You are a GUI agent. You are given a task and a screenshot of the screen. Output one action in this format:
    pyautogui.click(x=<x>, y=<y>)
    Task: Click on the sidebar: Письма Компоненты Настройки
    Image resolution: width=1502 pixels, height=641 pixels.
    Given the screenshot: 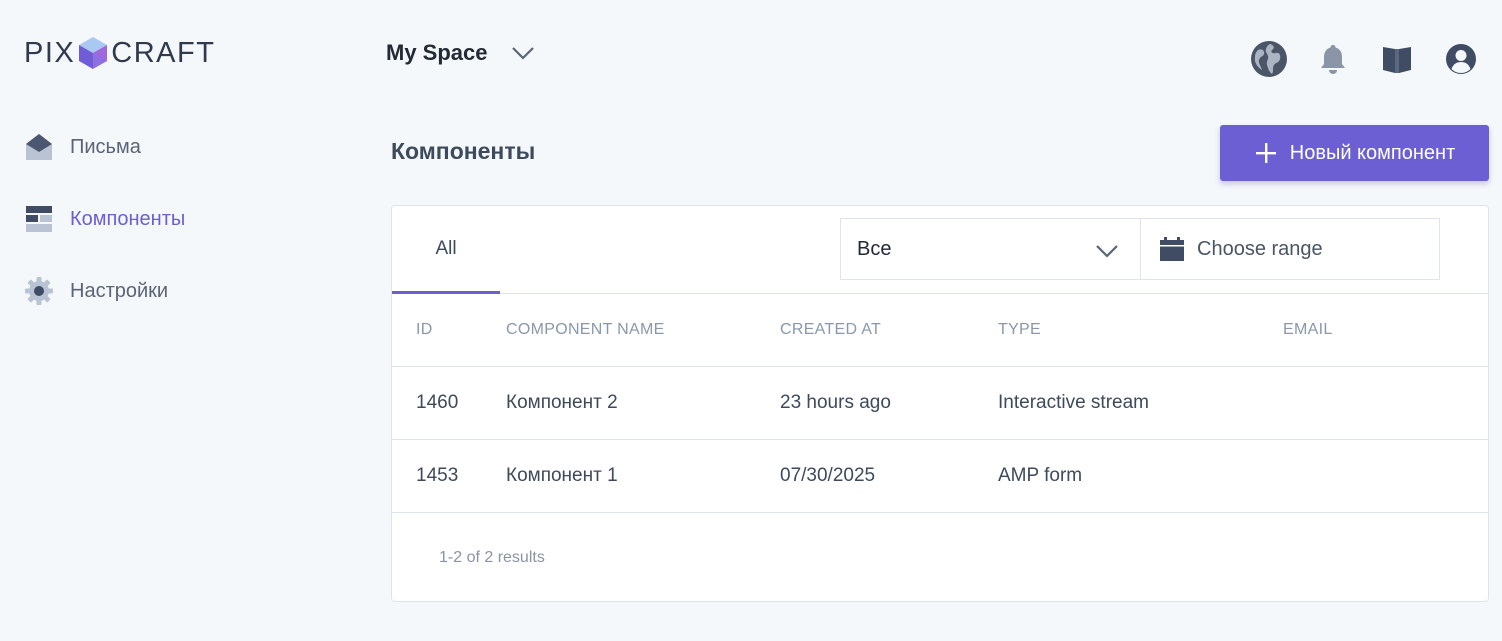 What is the action you would take?
    pyautogui.click(x=174, y=234)
    